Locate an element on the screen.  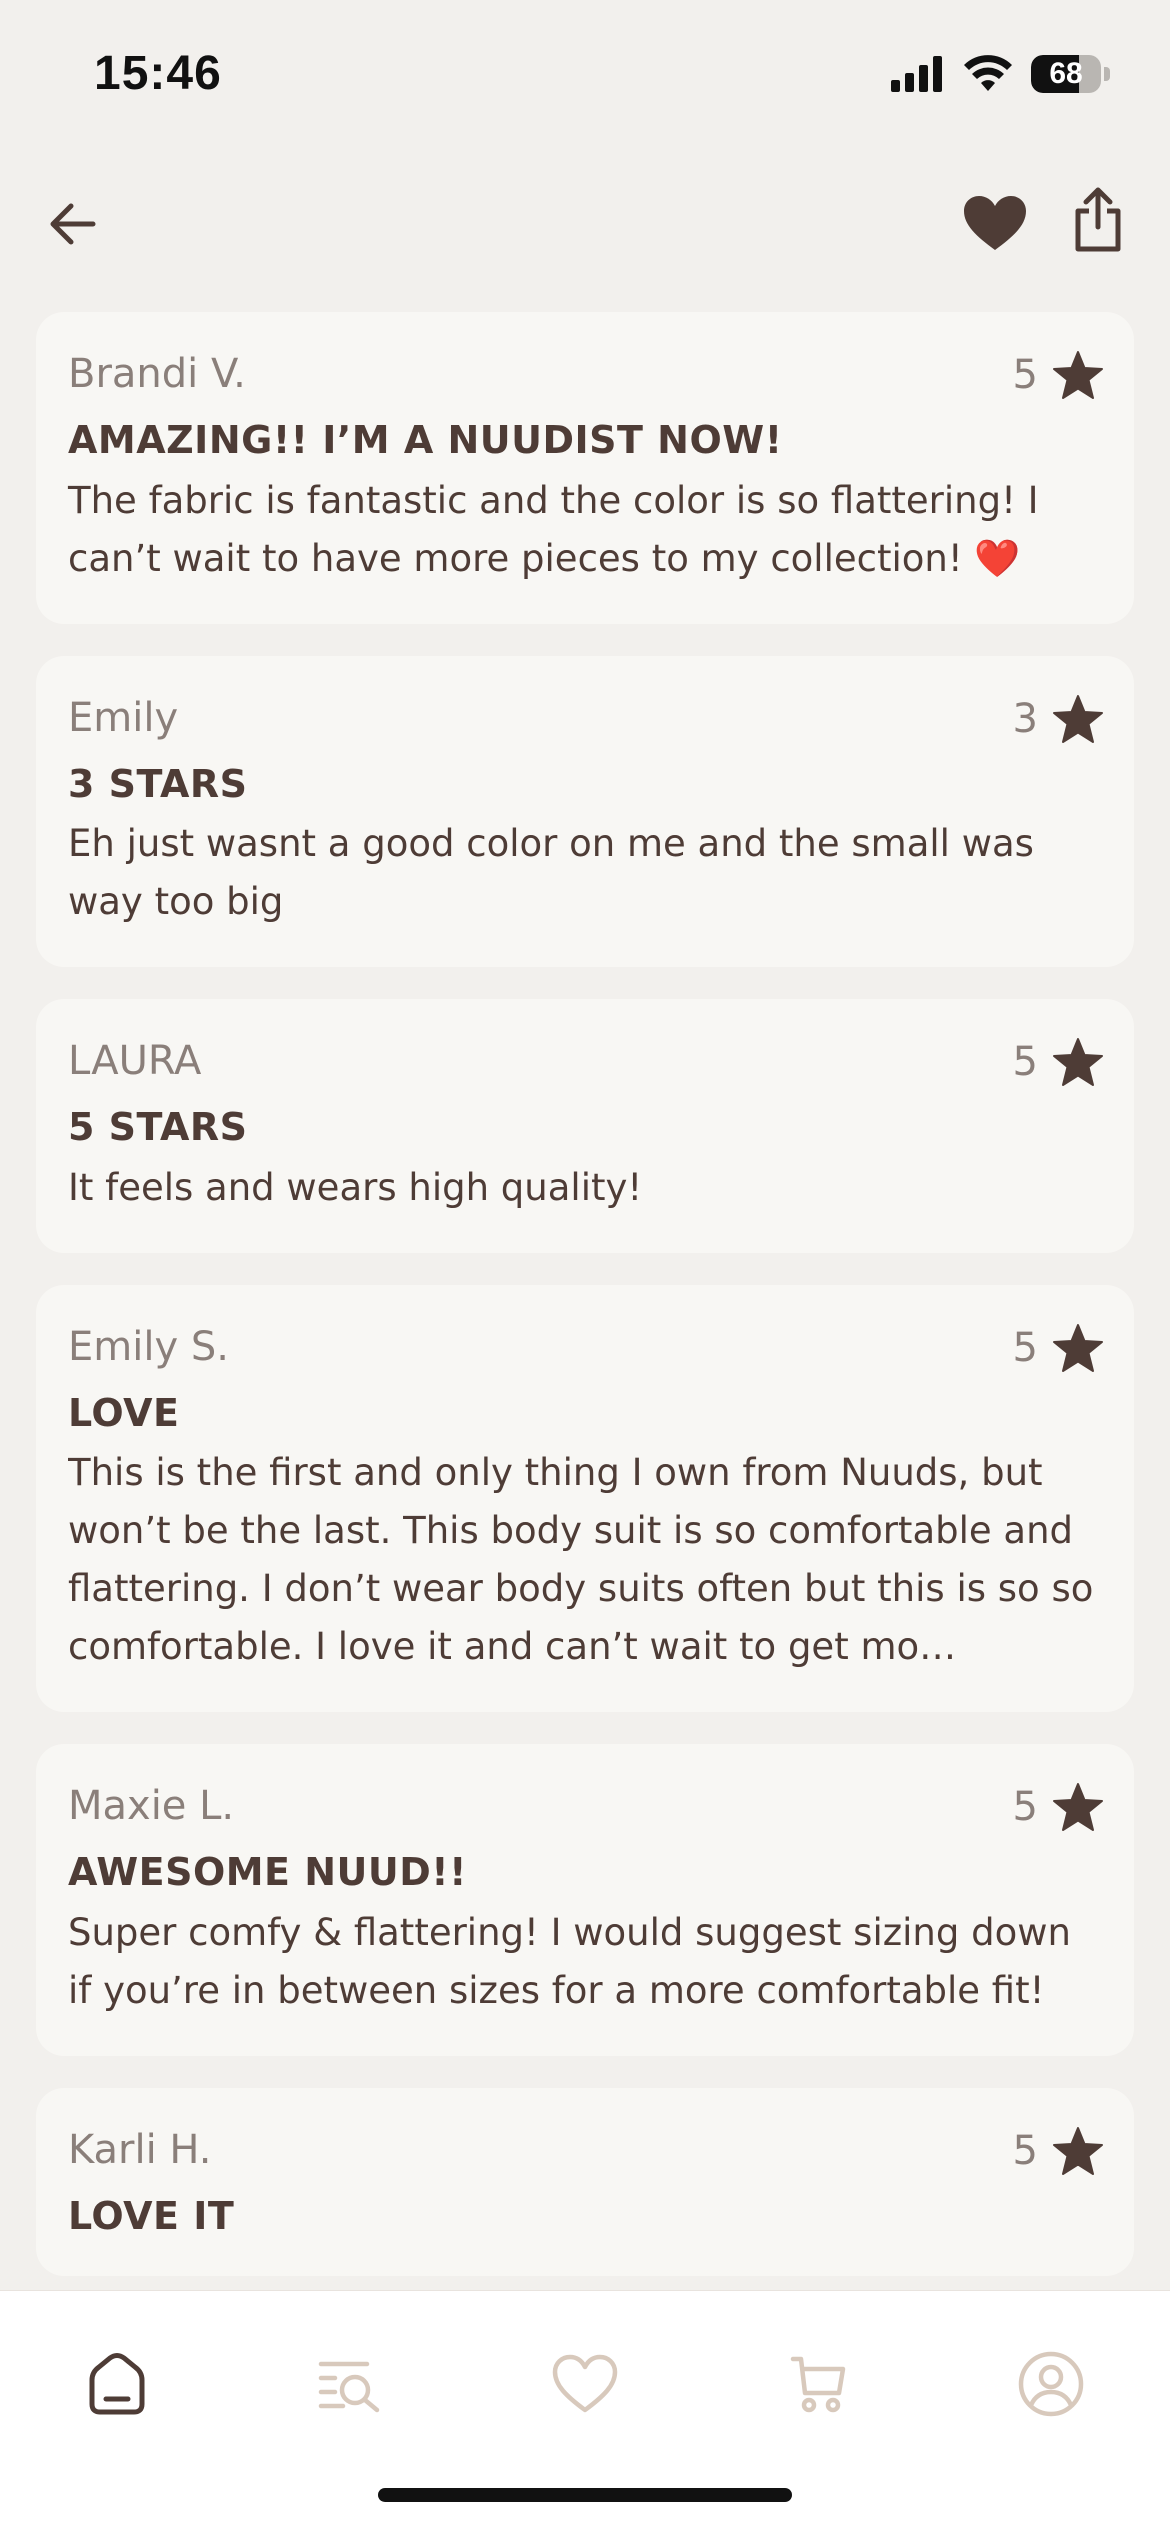
review-card: Karli H. 5 LOVE IT is located at coordinates (585, 2181).